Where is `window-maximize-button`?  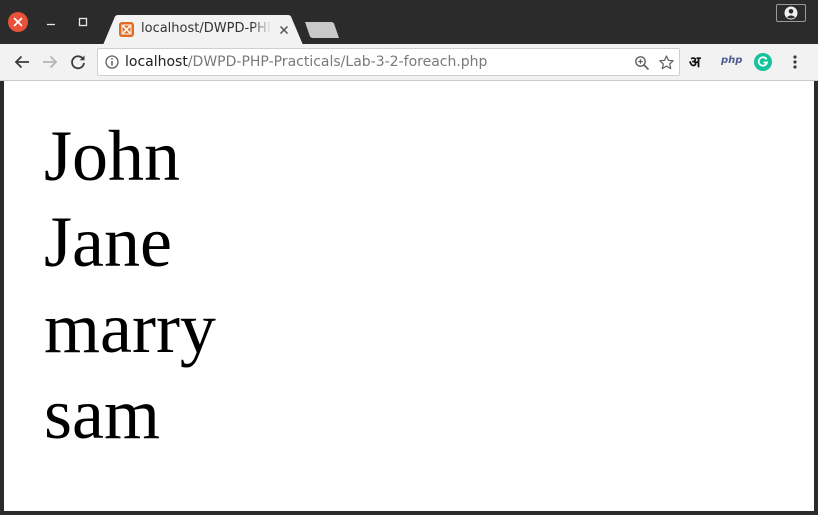
window-maximize-button is located at coordinates (83, 22).